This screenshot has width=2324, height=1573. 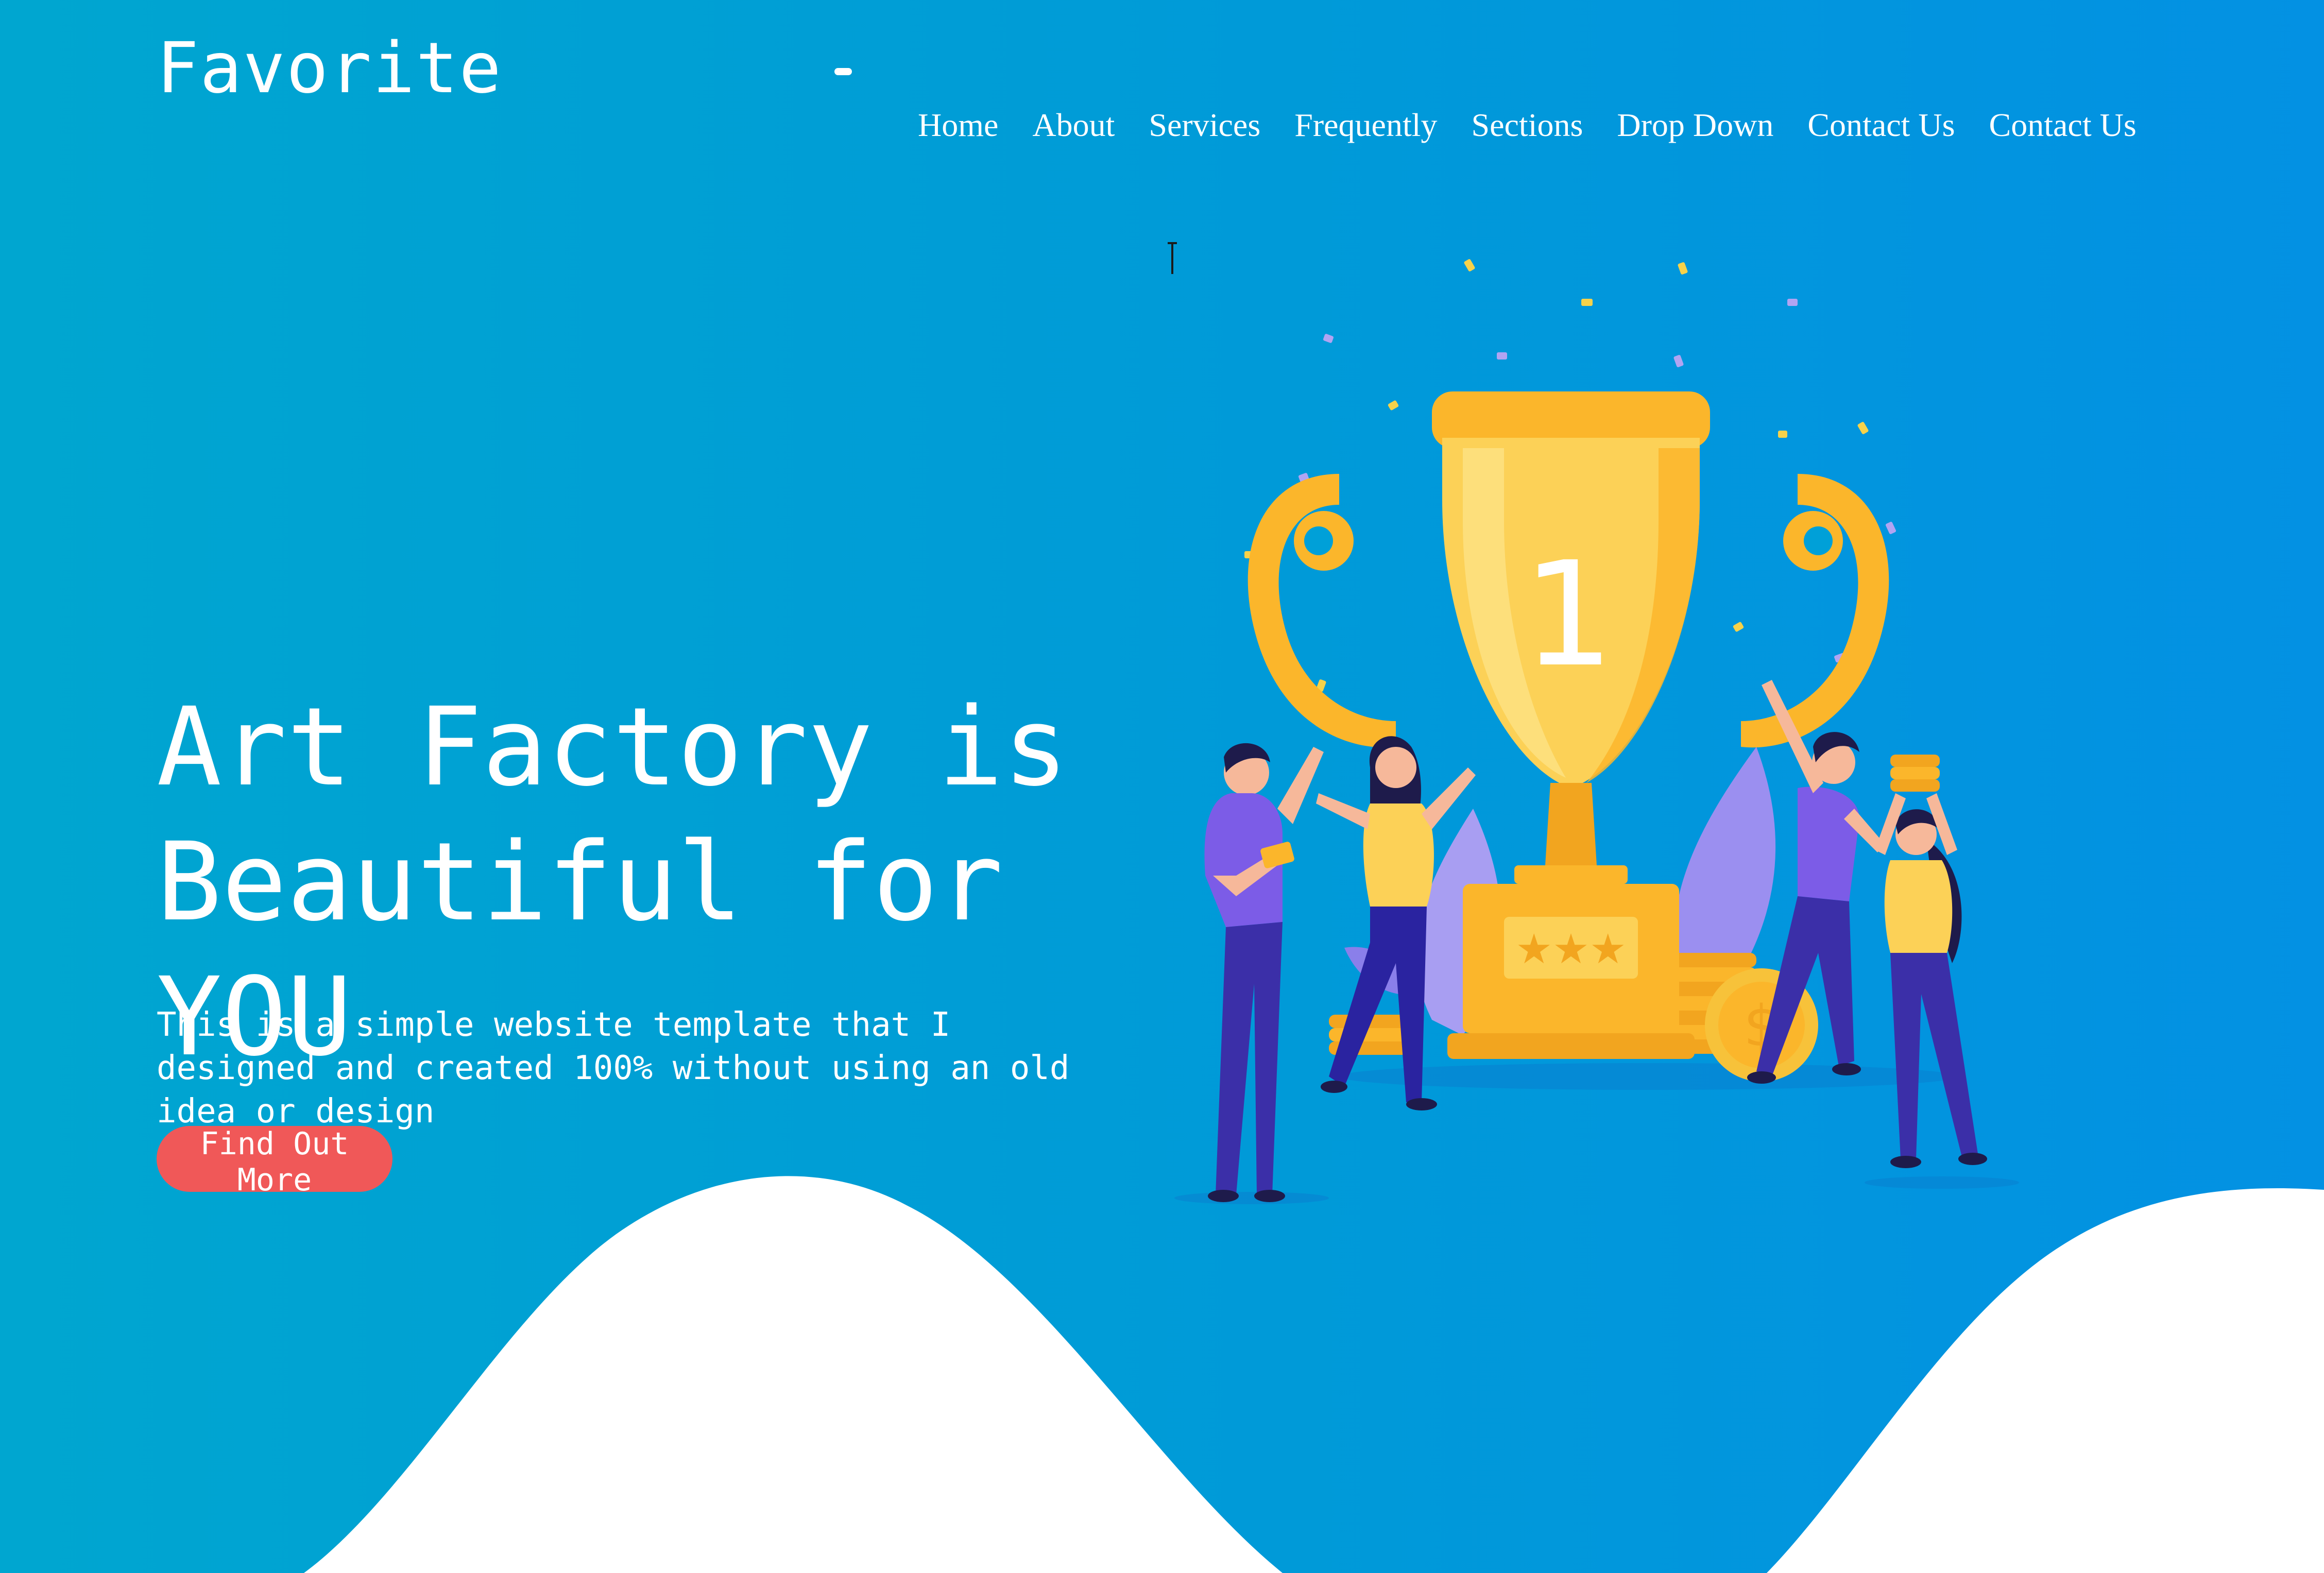 What do you see at coordinates (274, 1162) in the screenshot?
I see `find-out-more-button: Find Out More` at bounding box center [274, 1162].